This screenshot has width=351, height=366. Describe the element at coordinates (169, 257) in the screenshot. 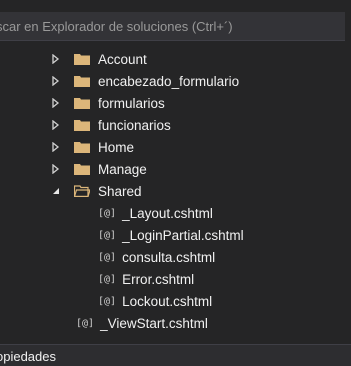

I see `tree-item-label: consulta.cshtml` at that location.